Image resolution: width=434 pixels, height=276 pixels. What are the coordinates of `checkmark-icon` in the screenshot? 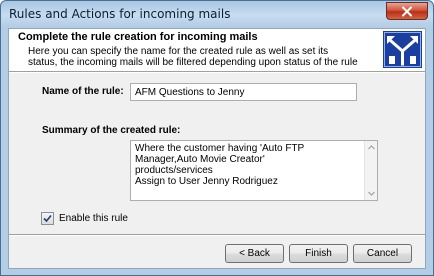 It's located at (47, 218).